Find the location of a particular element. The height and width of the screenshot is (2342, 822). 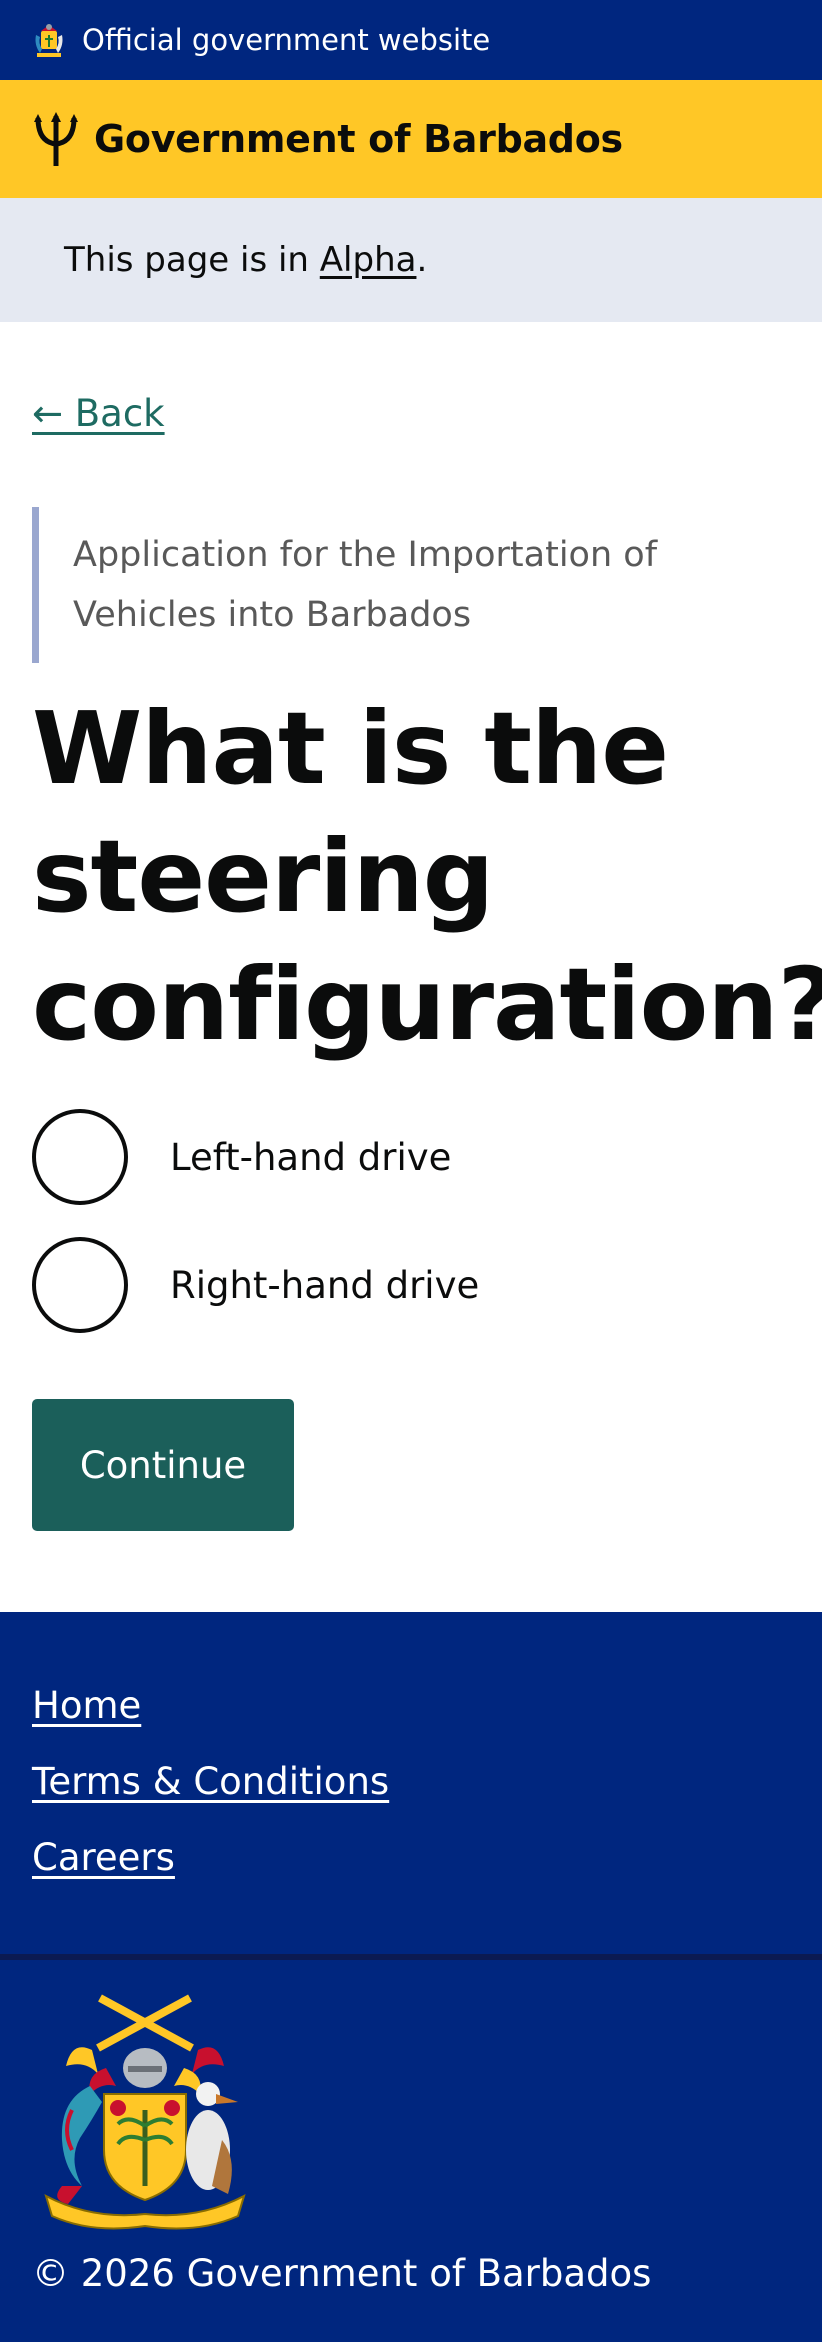

radio-option-right-hand-drive: Right-hand drive is located at coordinates (411, 1285).